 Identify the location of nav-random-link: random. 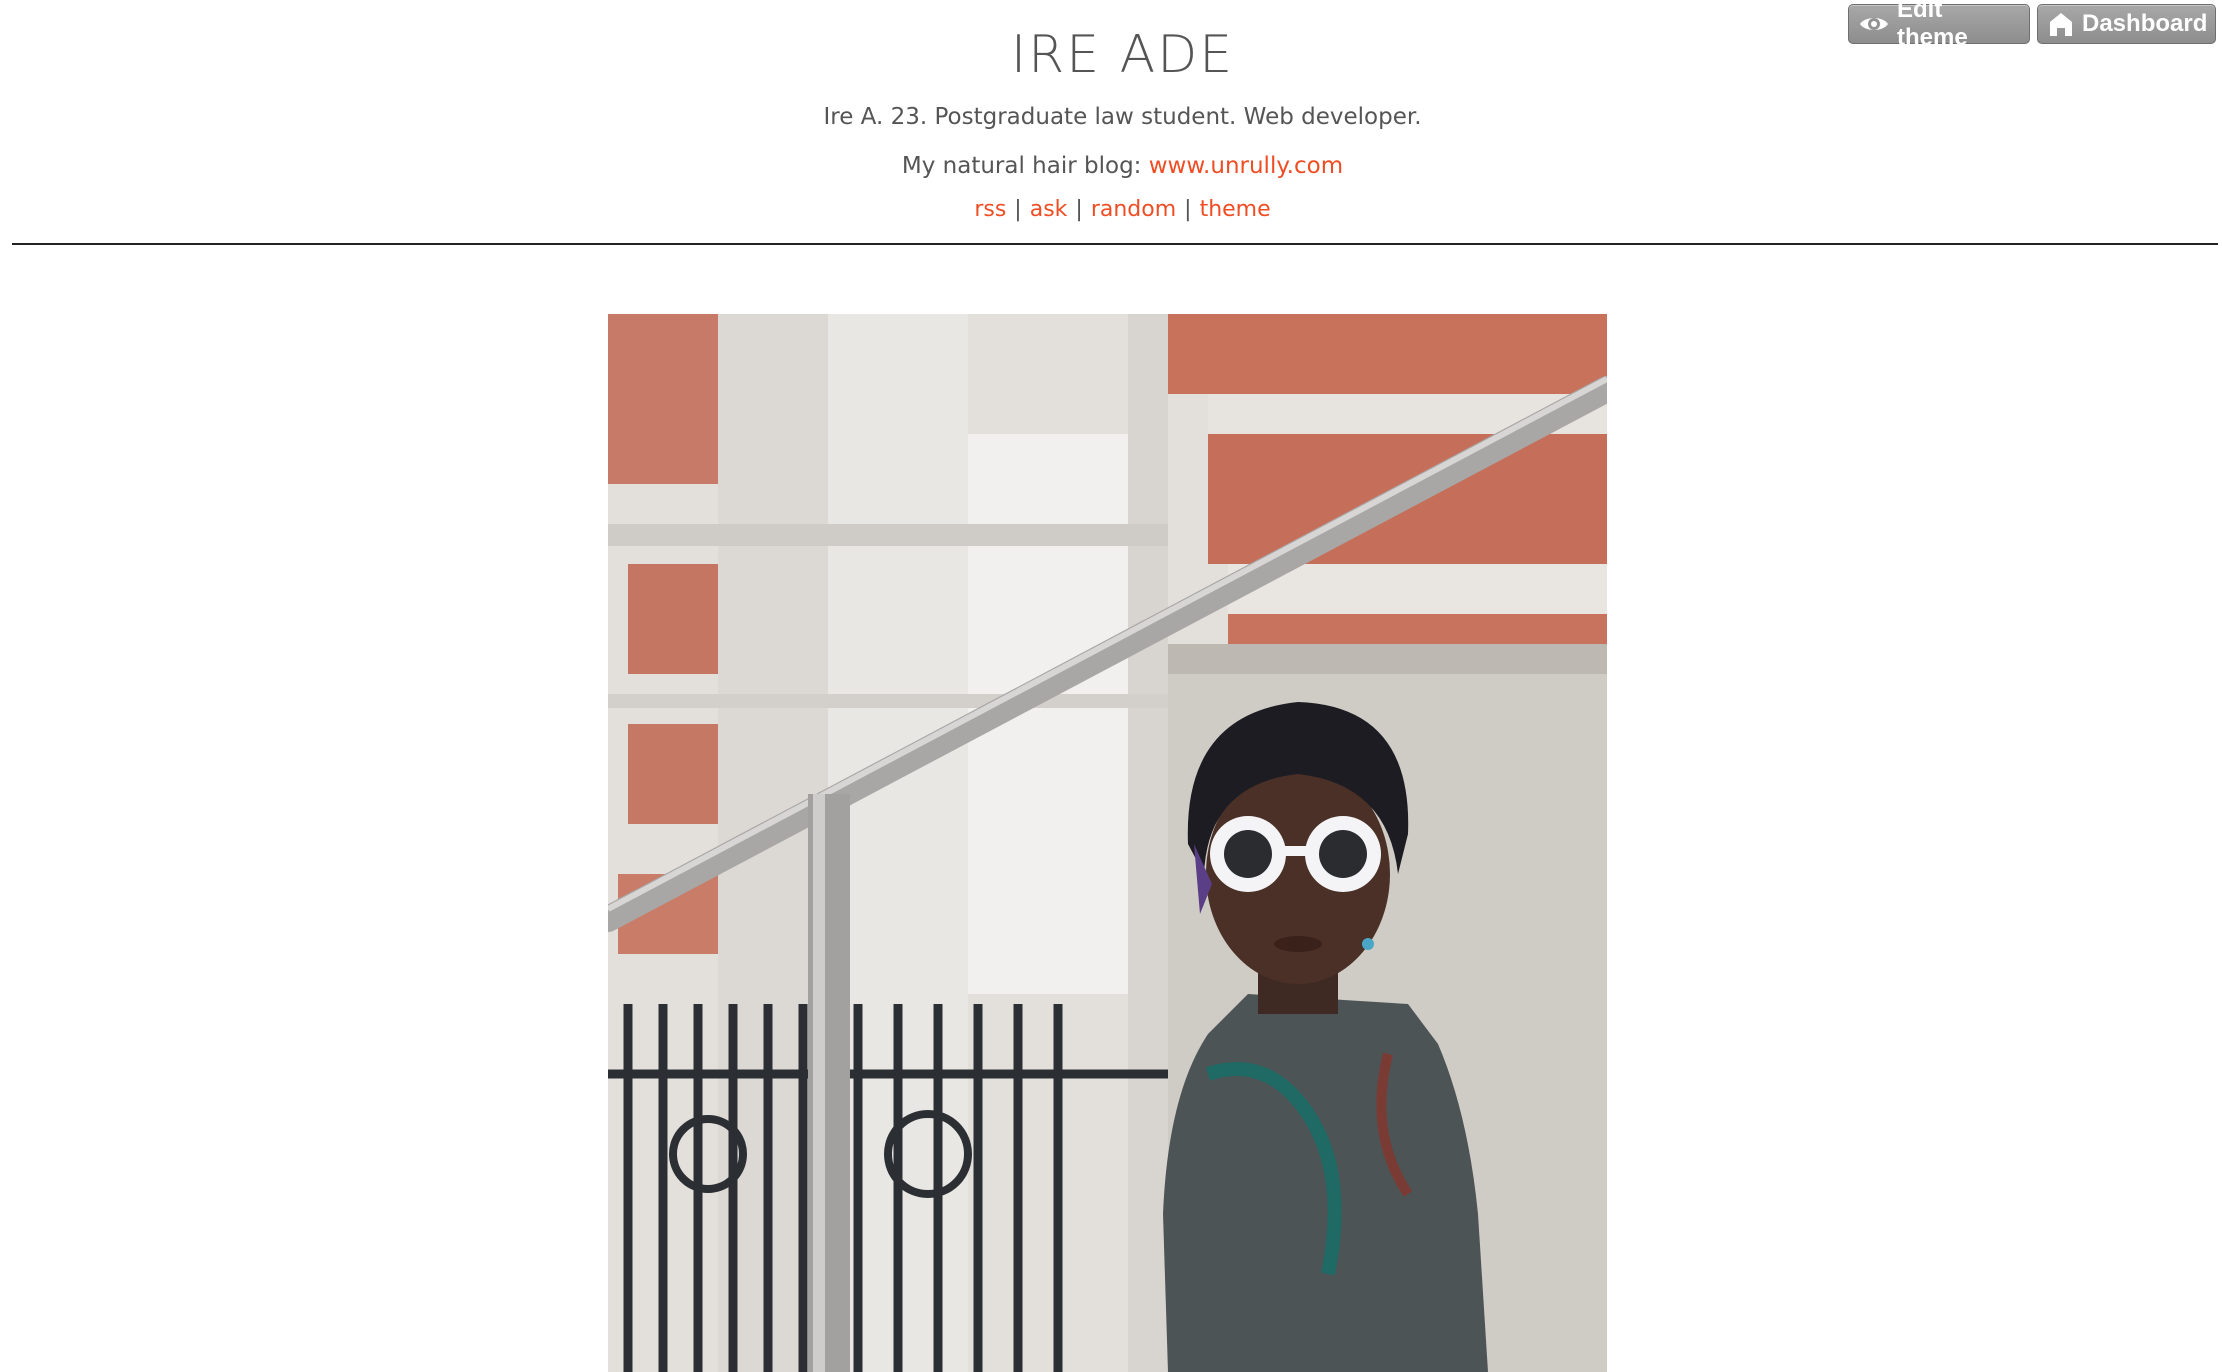
(1133, 209).